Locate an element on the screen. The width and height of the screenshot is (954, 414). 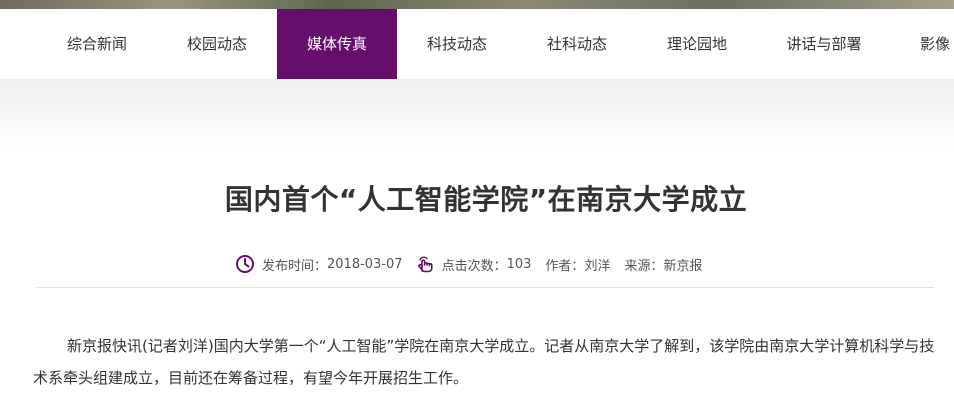
nav-item-tech-news: 科技动态 is located at coordinates (457, 44).